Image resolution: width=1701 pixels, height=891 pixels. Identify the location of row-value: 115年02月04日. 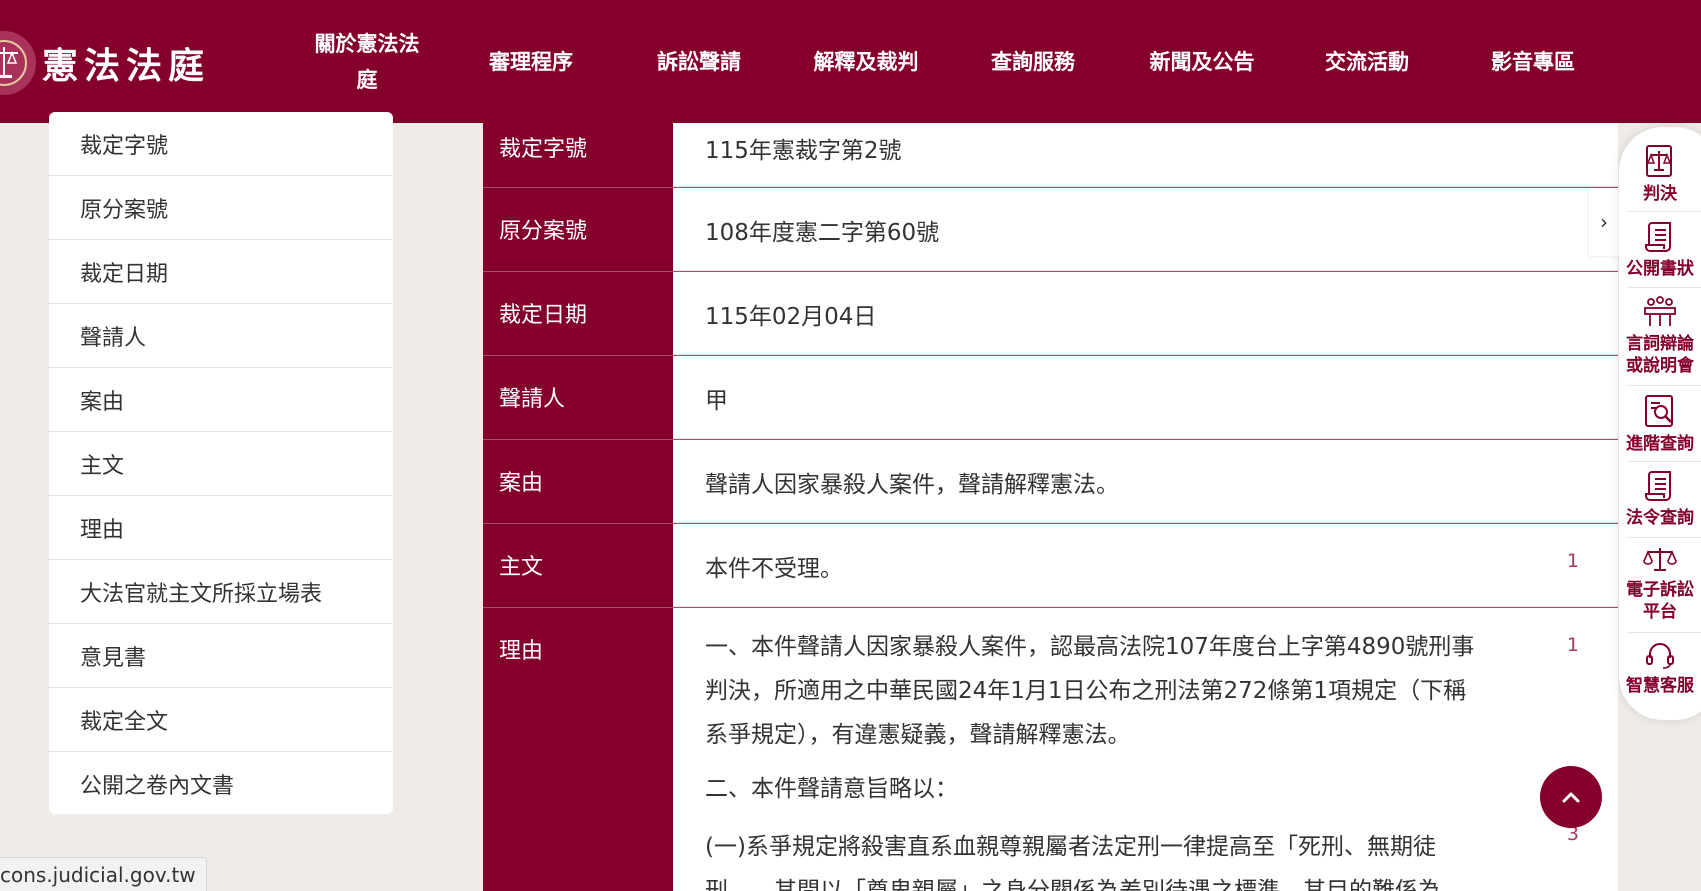
(1145, 313).